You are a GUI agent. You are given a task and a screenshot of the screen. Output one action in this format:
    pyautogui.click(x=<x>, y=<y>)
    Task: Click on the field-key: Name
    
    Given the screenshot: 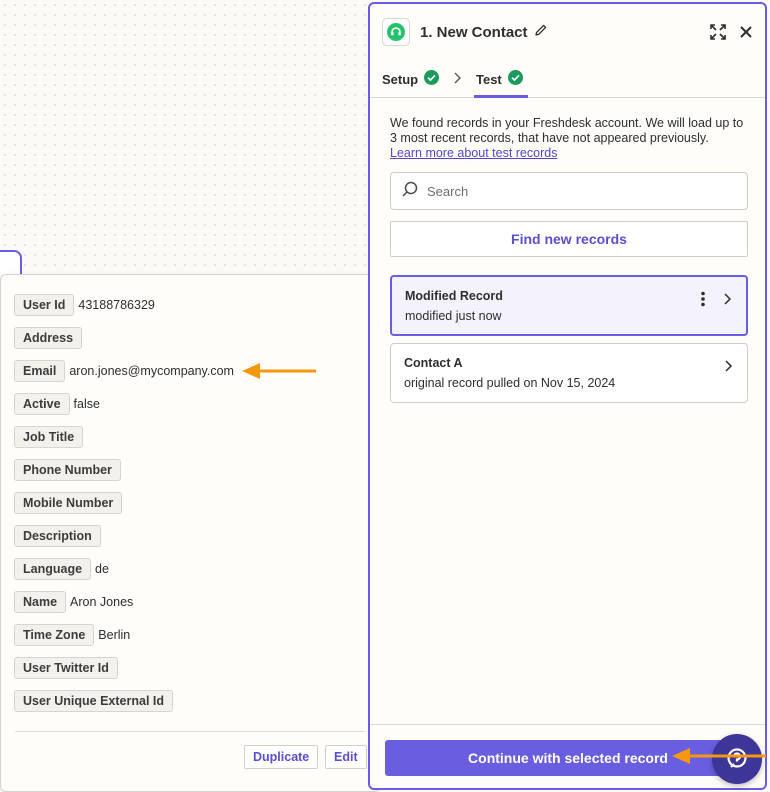 What is the action you would take?
    pyautogui.click(x=40, y=602)
    